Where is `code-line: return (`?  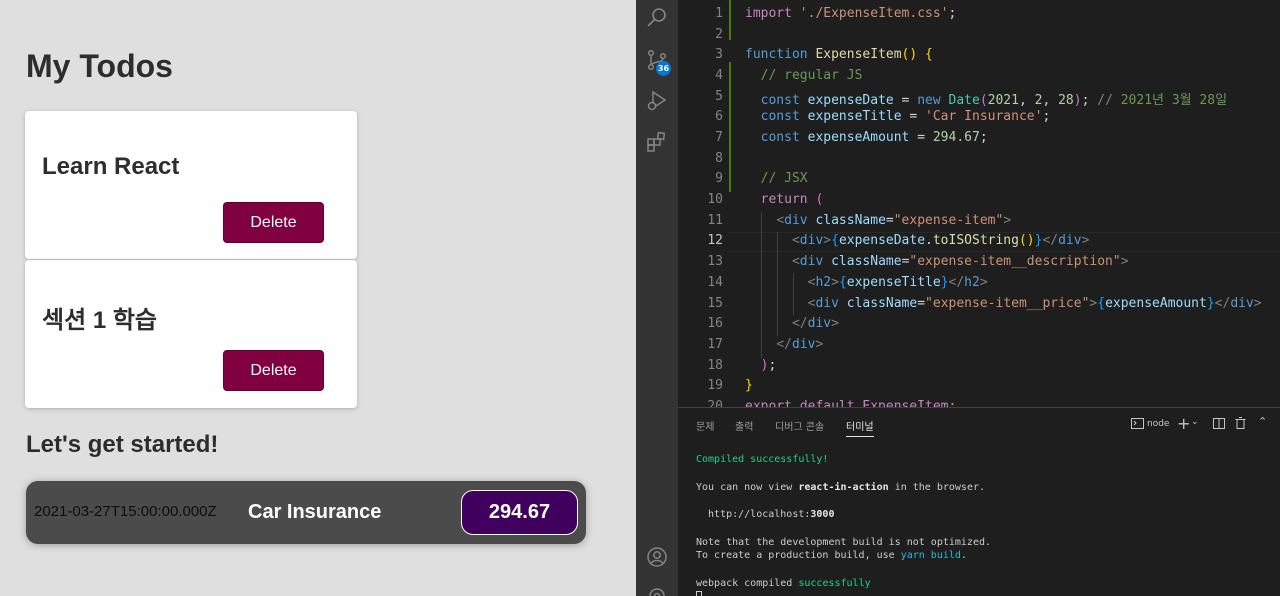
code-line: return ( is located at coordinates (792, 199).